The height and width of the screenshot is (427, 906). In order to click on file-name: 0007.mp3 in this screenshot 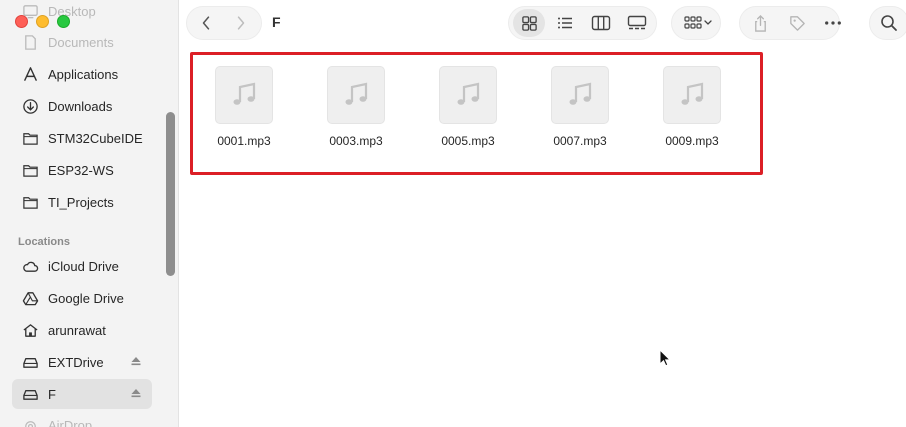, I will do `click(580, 141)`.